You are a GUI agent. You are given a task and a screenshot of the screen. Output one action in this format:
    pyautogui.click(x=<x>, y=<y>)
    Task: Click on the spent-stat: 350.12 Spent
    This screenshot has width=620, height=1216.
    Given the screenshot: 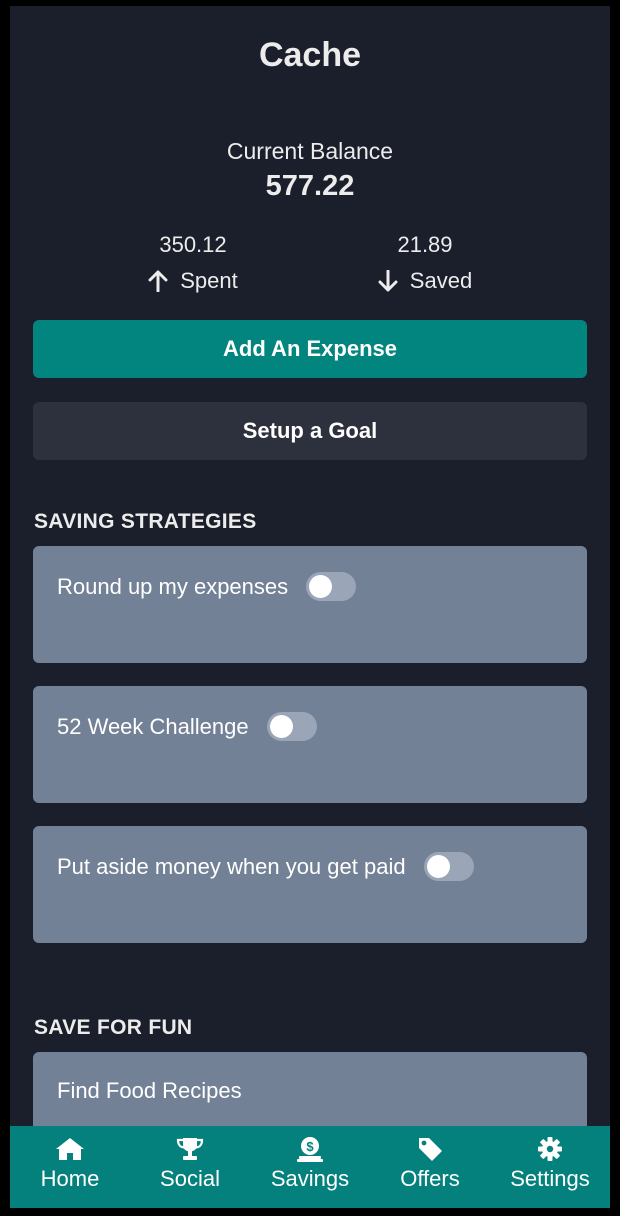 What is the action you would take?
    pyautogui.click(x=193, y=263)
    